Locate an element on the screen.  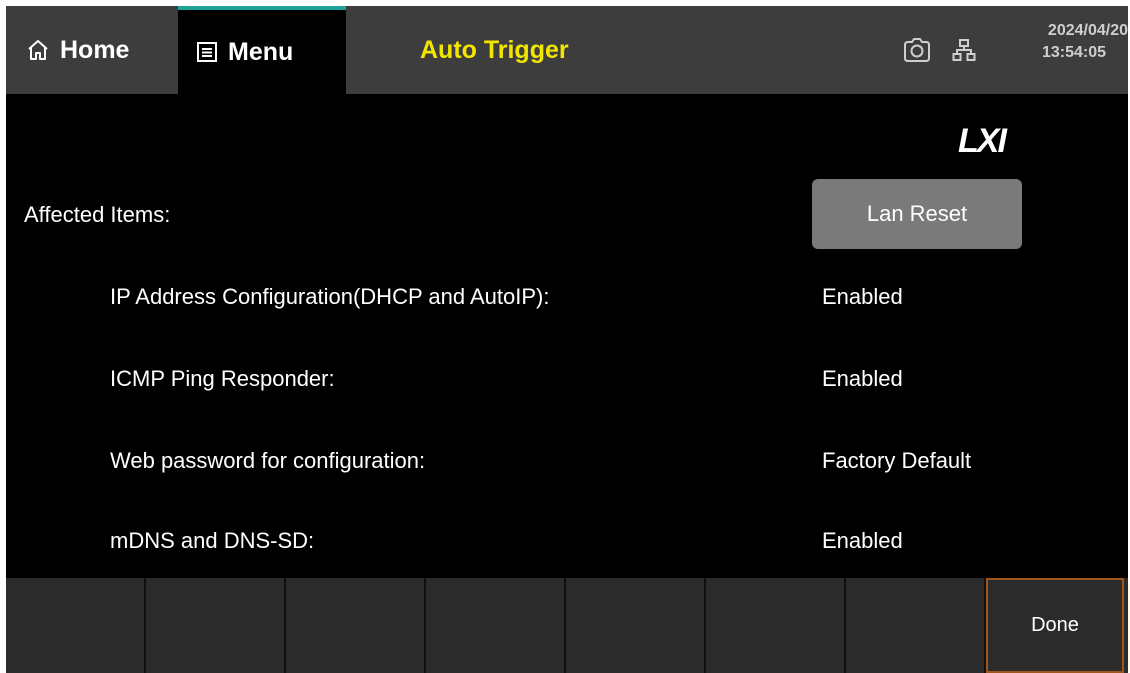
network-icon is located at coordinates (964, 50).